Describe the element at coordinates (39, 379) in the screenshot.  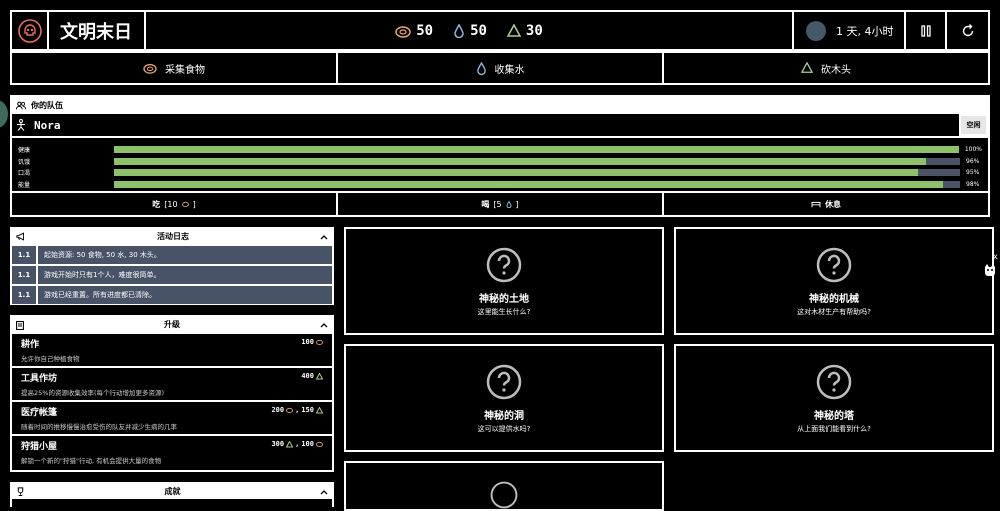
I see `upgrade-name: 工具作坊` at that location.